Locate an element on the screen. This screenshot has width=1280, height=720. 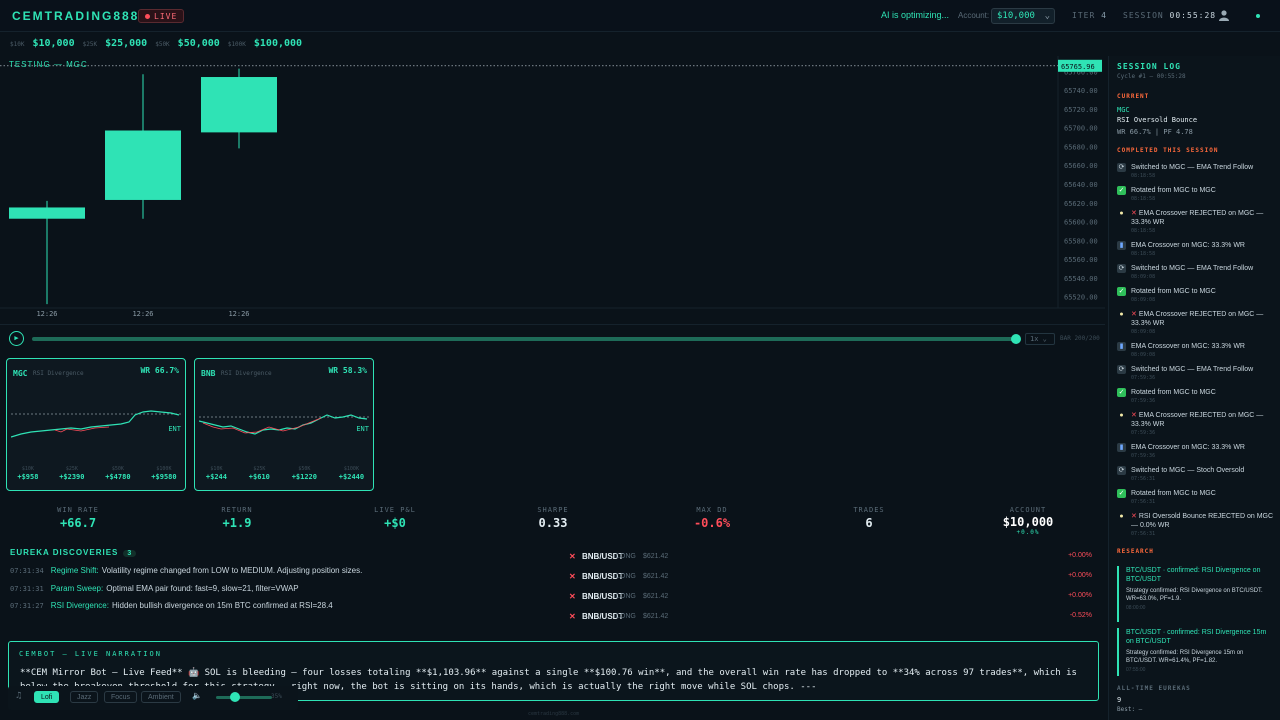
event-message: Rotated from MGC to MGC is located at coordinates (1173, 392).